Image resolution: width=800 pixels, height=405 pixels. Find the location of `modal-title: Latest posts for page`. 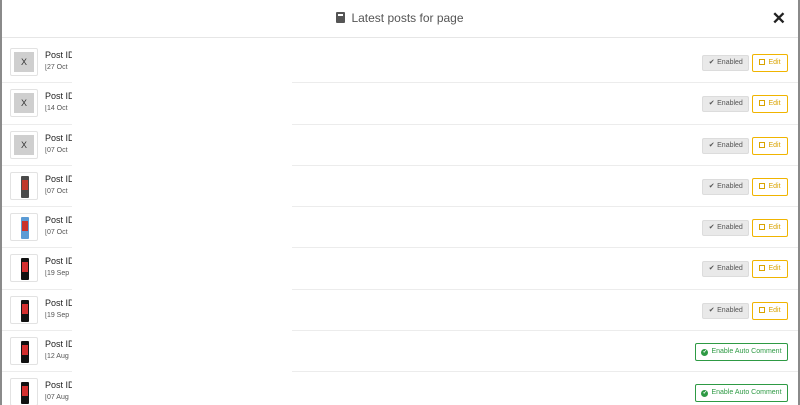

modal-title: Latest posts for page is located at coordinates (400, 18).